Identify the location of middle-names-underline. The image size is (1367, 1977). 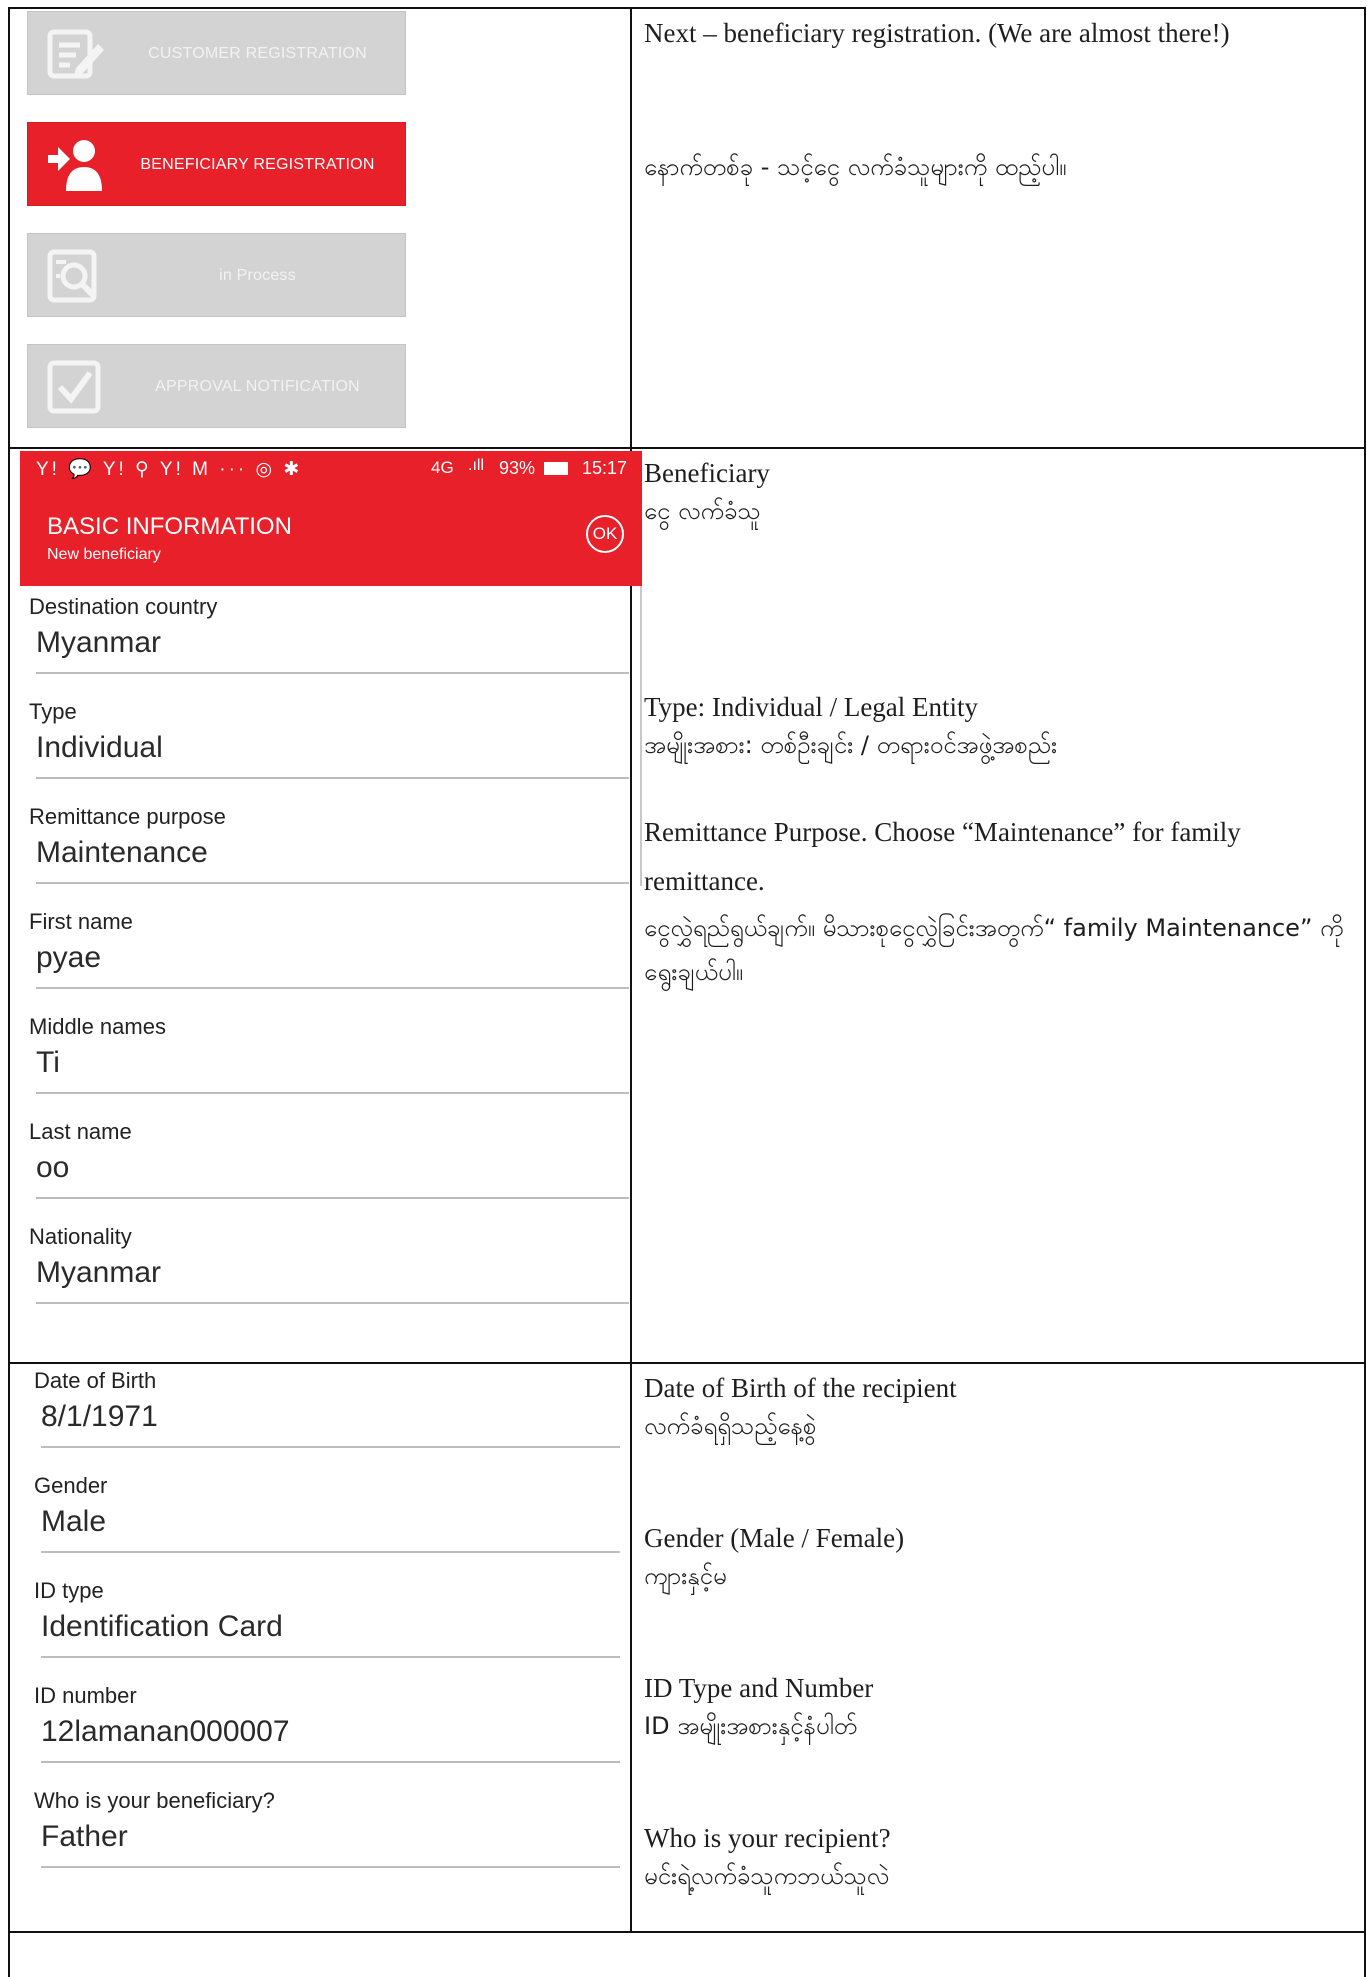
(332, 1093).